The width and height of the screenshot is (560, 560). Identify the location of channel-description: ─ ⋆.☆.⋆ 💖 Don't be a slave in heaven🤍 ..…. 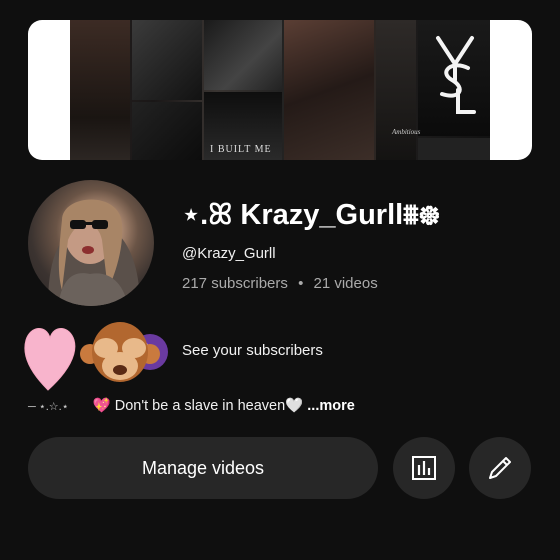
(191, 405).